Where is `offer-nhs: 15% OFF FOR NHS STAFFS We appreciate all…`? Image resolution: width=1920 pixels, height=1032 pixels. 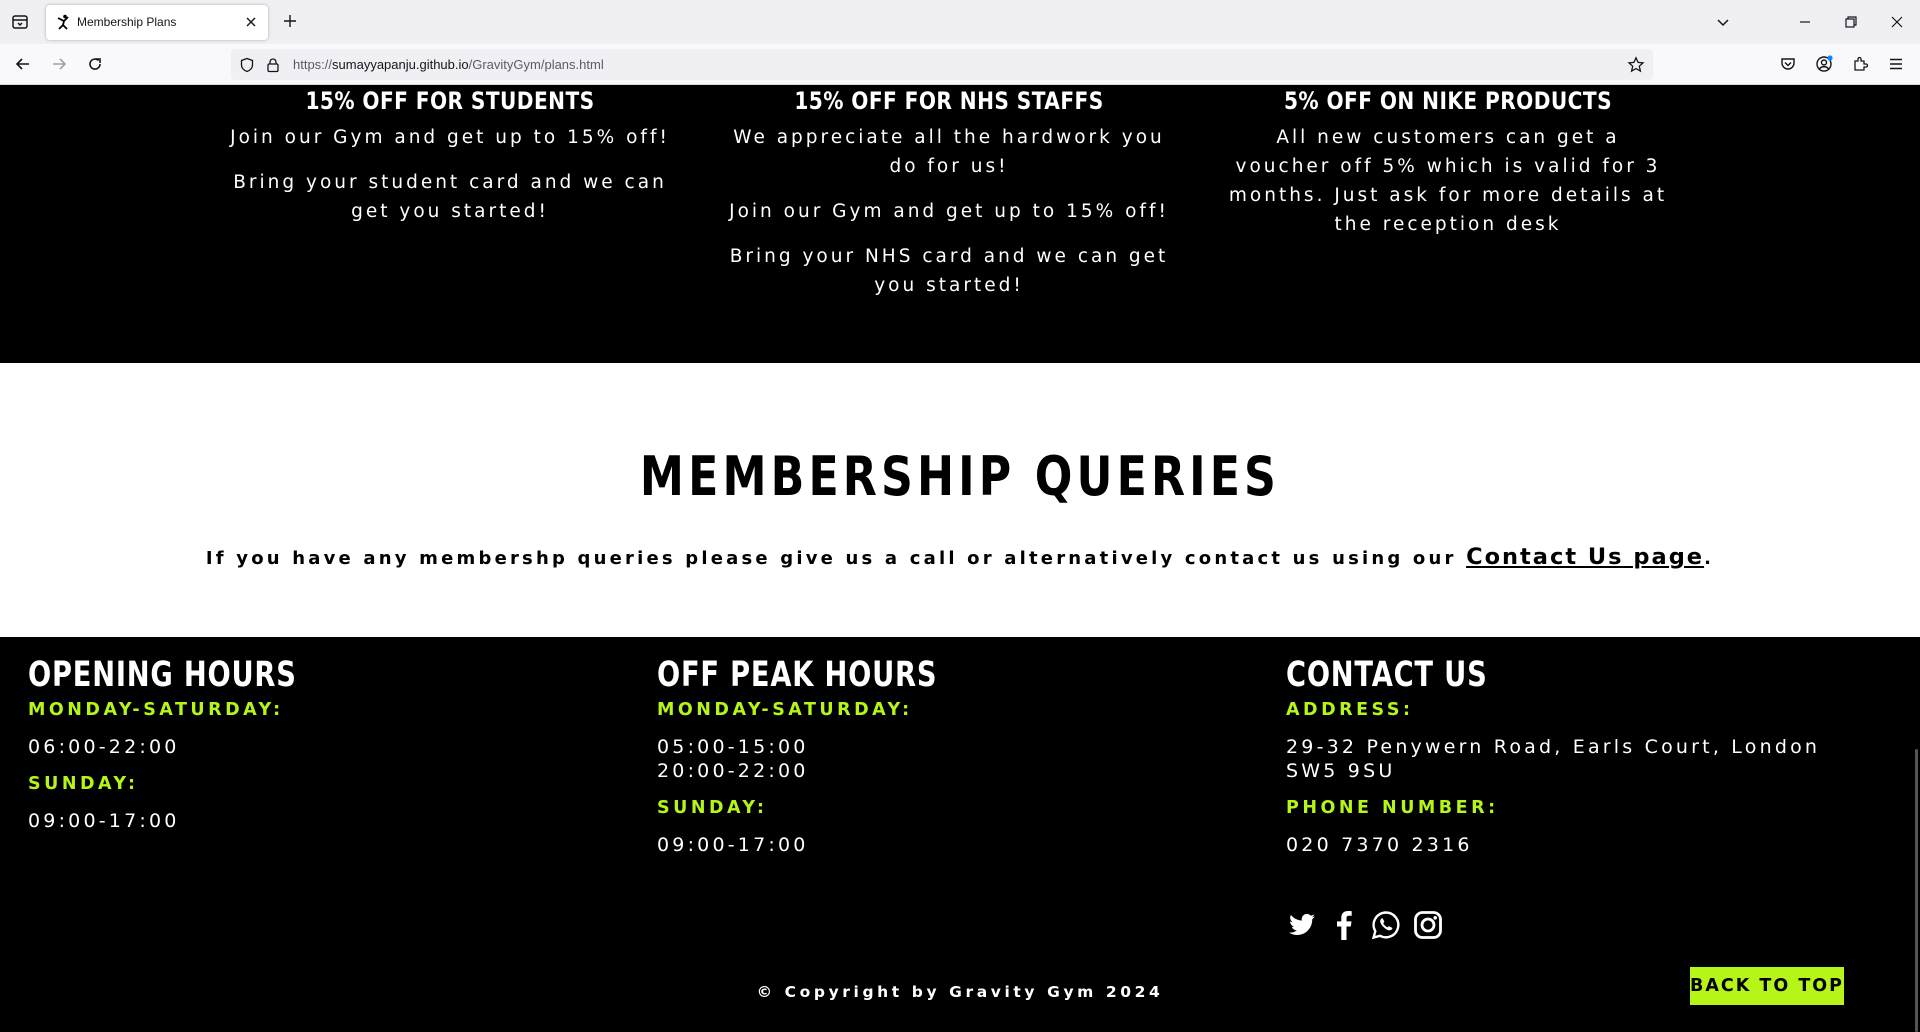
offer-nhs: 15% OFF FOR NHS STAFFS We appreciate all… is located at coordinates (949, 192).